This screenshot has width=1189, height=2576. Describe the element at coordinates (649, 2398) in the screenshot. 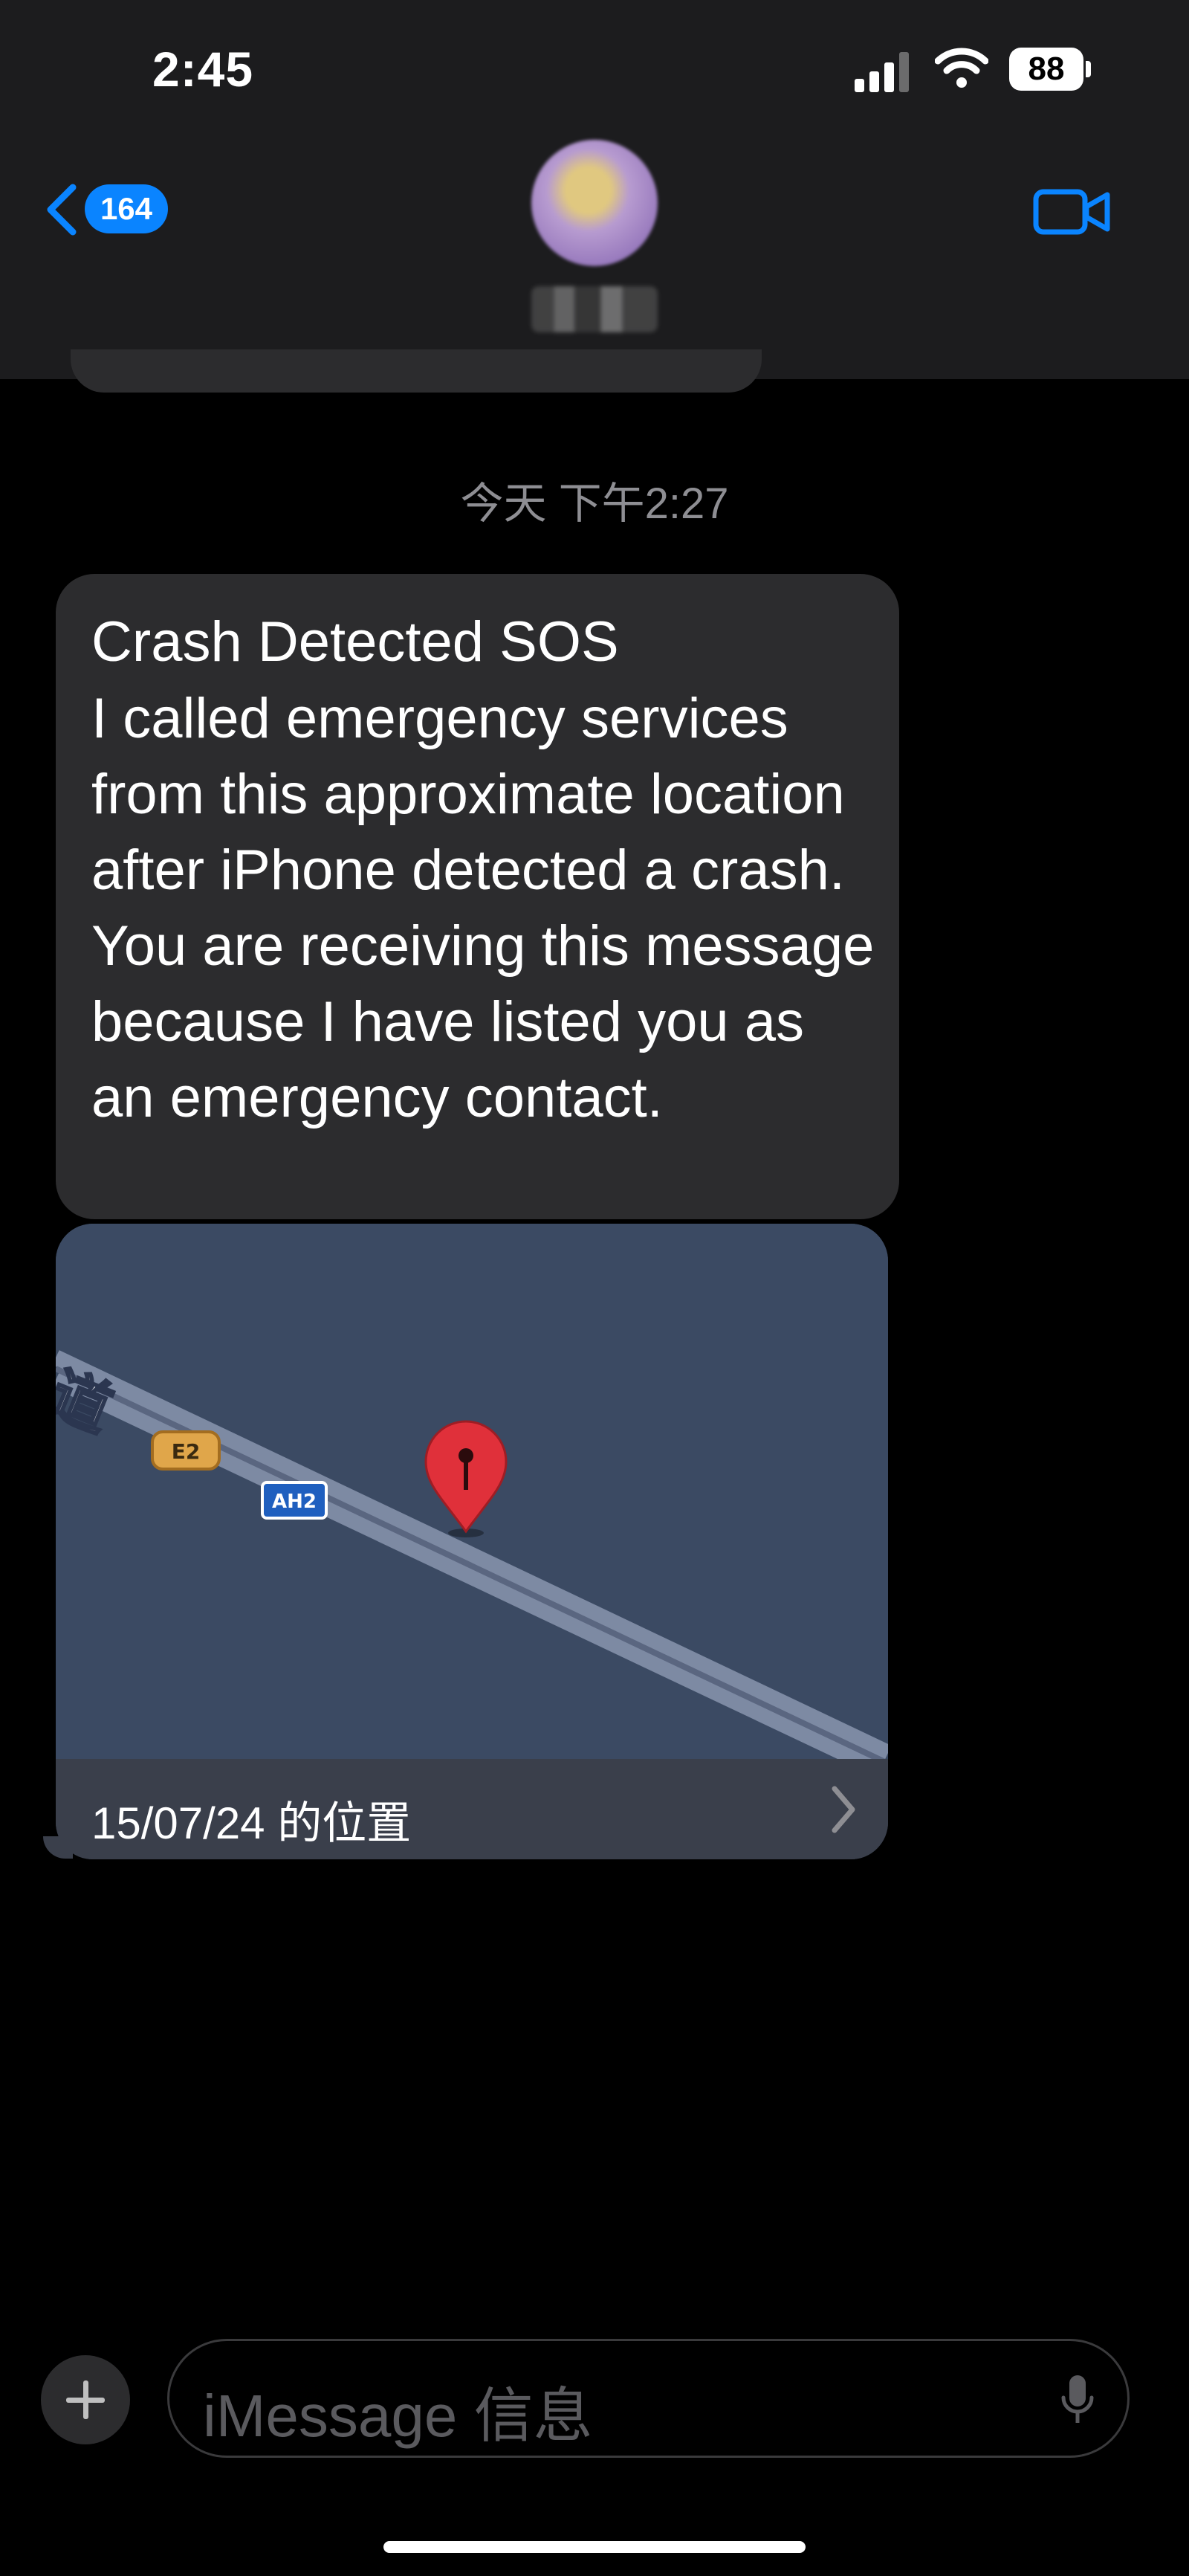

I see `message-input: iMessage 信息` at that location.